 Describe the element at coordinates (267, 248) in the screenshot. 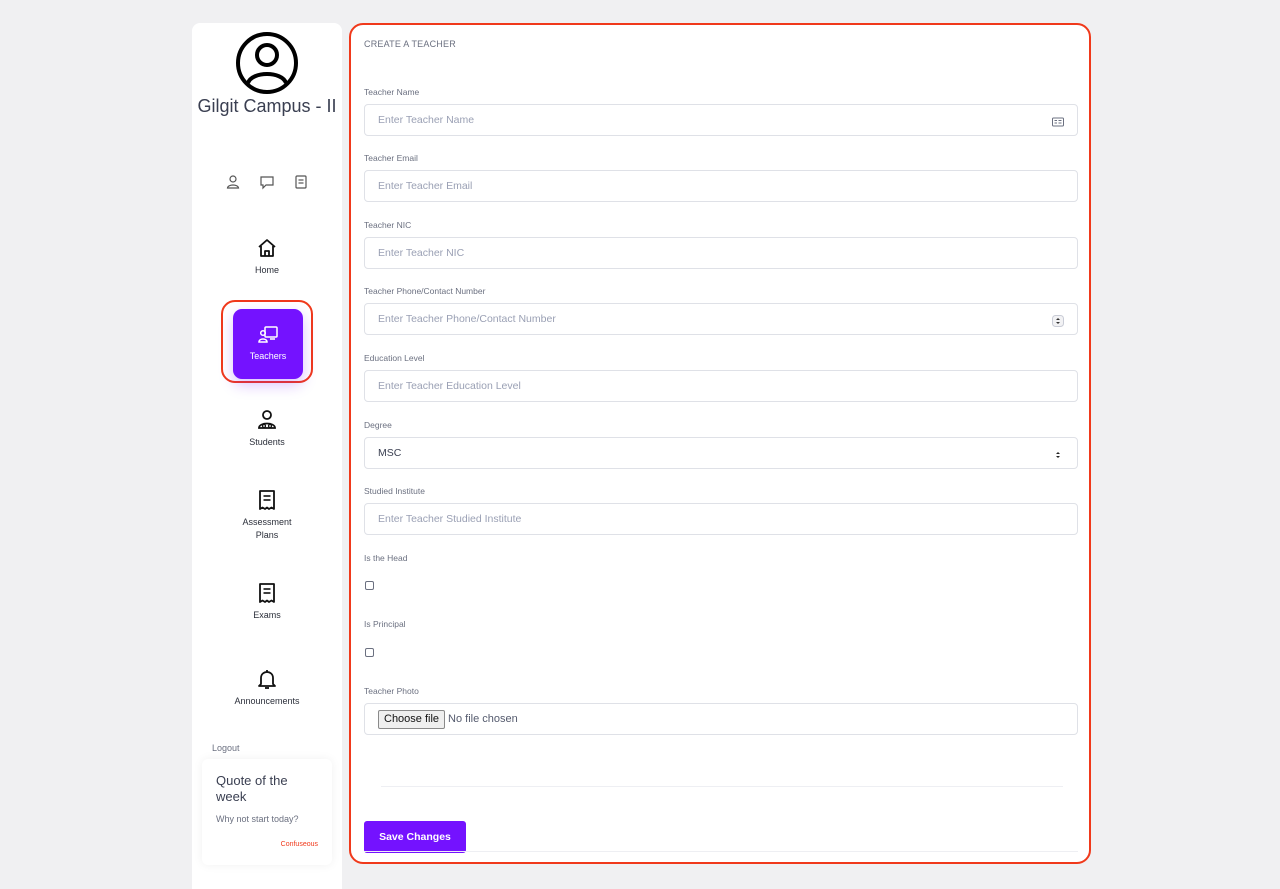

I see `home-icon` at that location.